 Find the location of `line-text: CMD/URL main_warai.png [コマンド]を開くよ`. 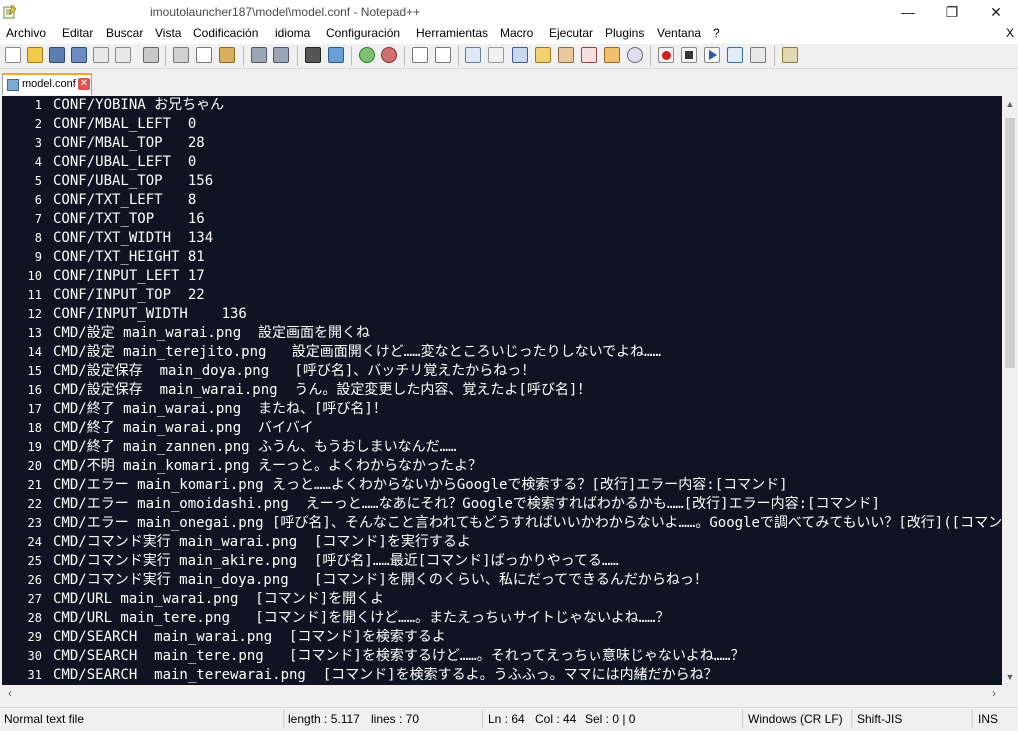

line-text: CMD/URL main_warai.png [コマンド]を開くよ is located at coordinates (218, 599).